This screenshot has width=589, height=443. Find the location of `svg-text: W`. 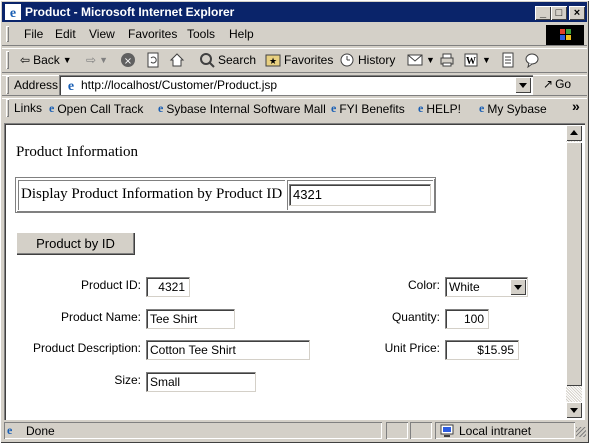

svg-text: W is located at coordinates (471, 61).